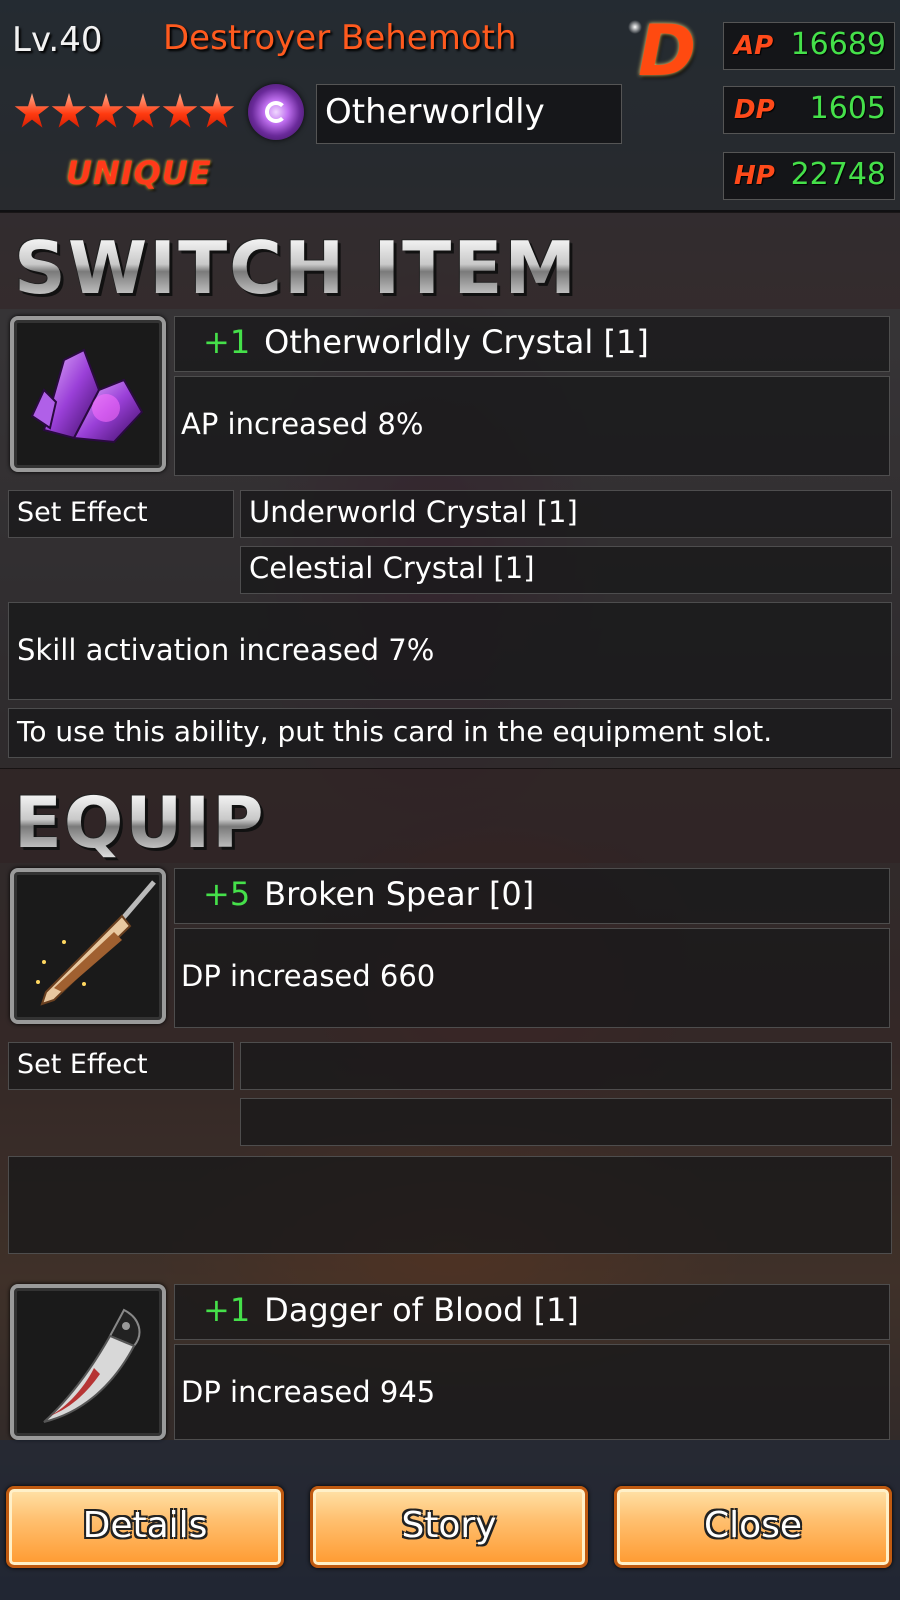  I want to click on story-button: Story, so click(449, 1527).